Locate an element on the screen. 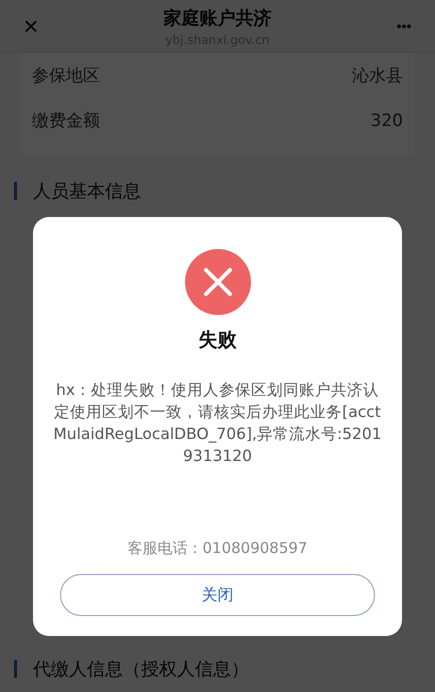 The height and width of the screenshot is (692, 435). section-title: 人员基本信息 is located at coordinates (87, 191).